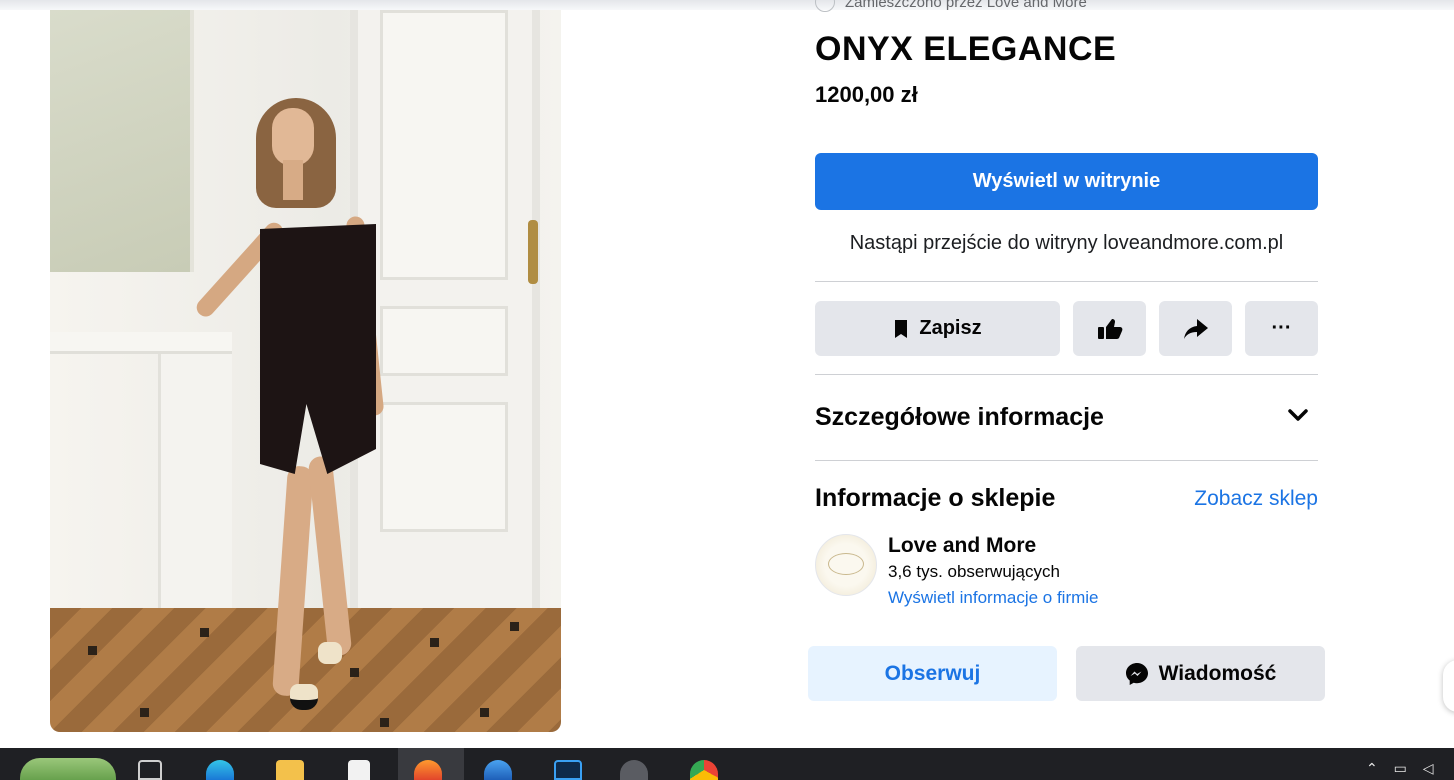 The image size is (1454, 780). I want to click on shop-info-header: Informacje o sklepie Zobacz sklep, so click(1066, 498).